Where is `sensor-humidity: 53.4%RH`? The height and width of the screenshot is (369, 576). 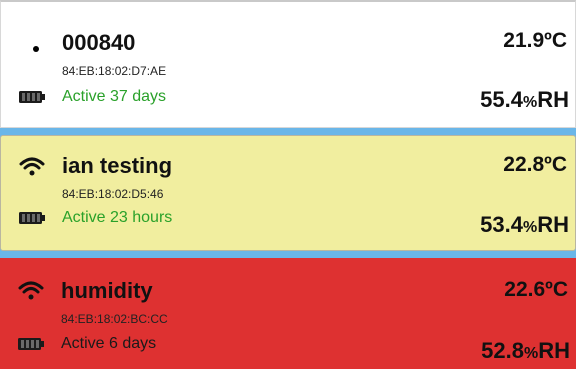
sensor-humidity: 53.4%RH is located at coordinates (524, 225).